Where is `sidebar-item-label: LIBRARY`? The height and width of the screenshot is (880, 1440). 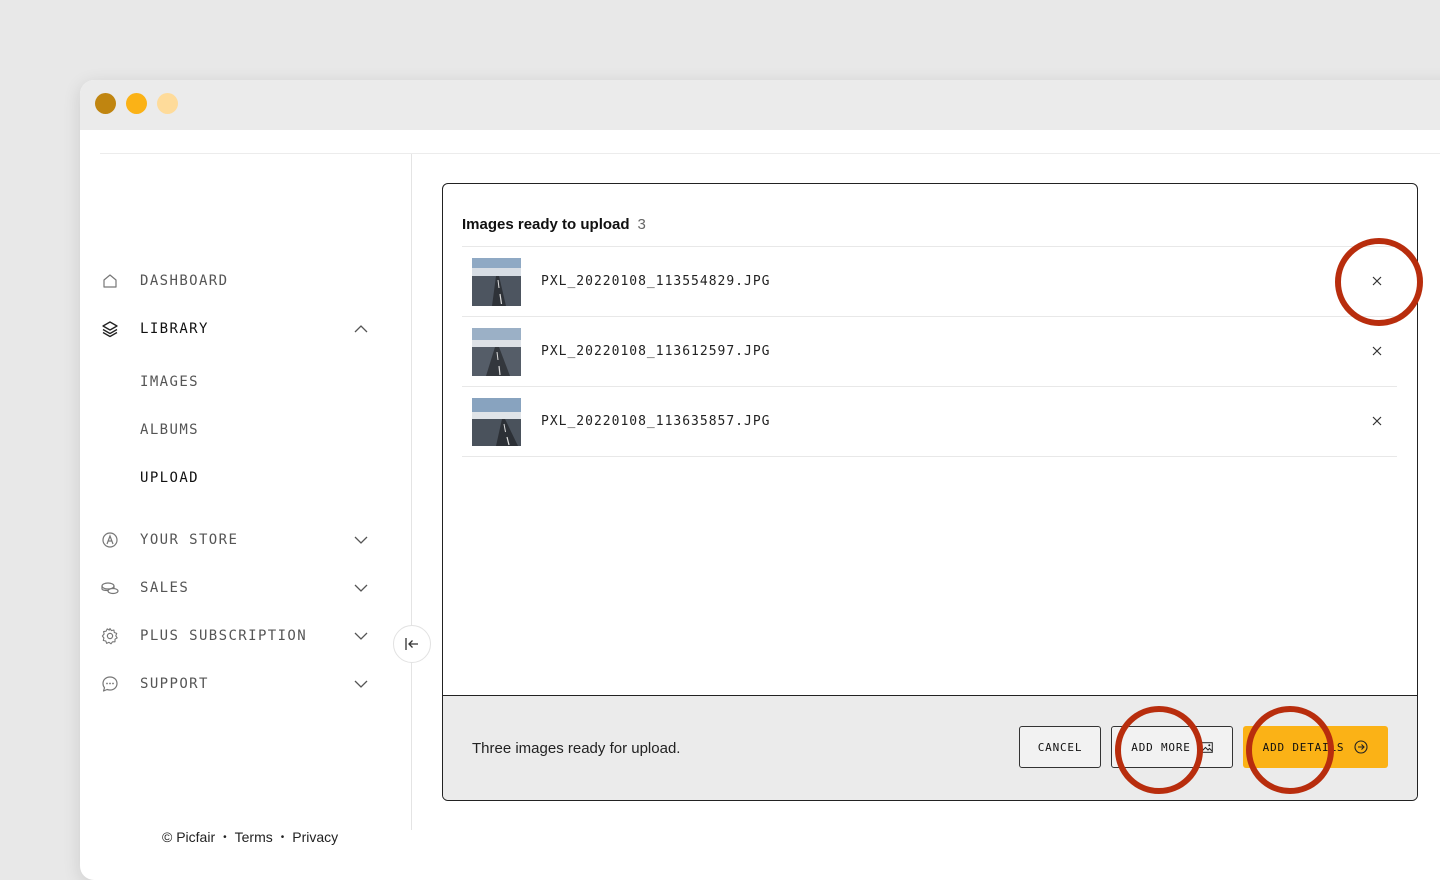
sidebar-item-label: LIBRARY is located at coordinates (174, 329).